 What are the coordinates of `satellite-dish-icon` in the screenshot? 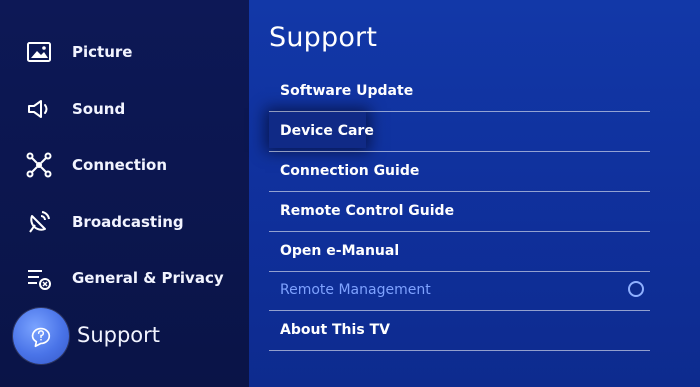 It's located at (39, 222).